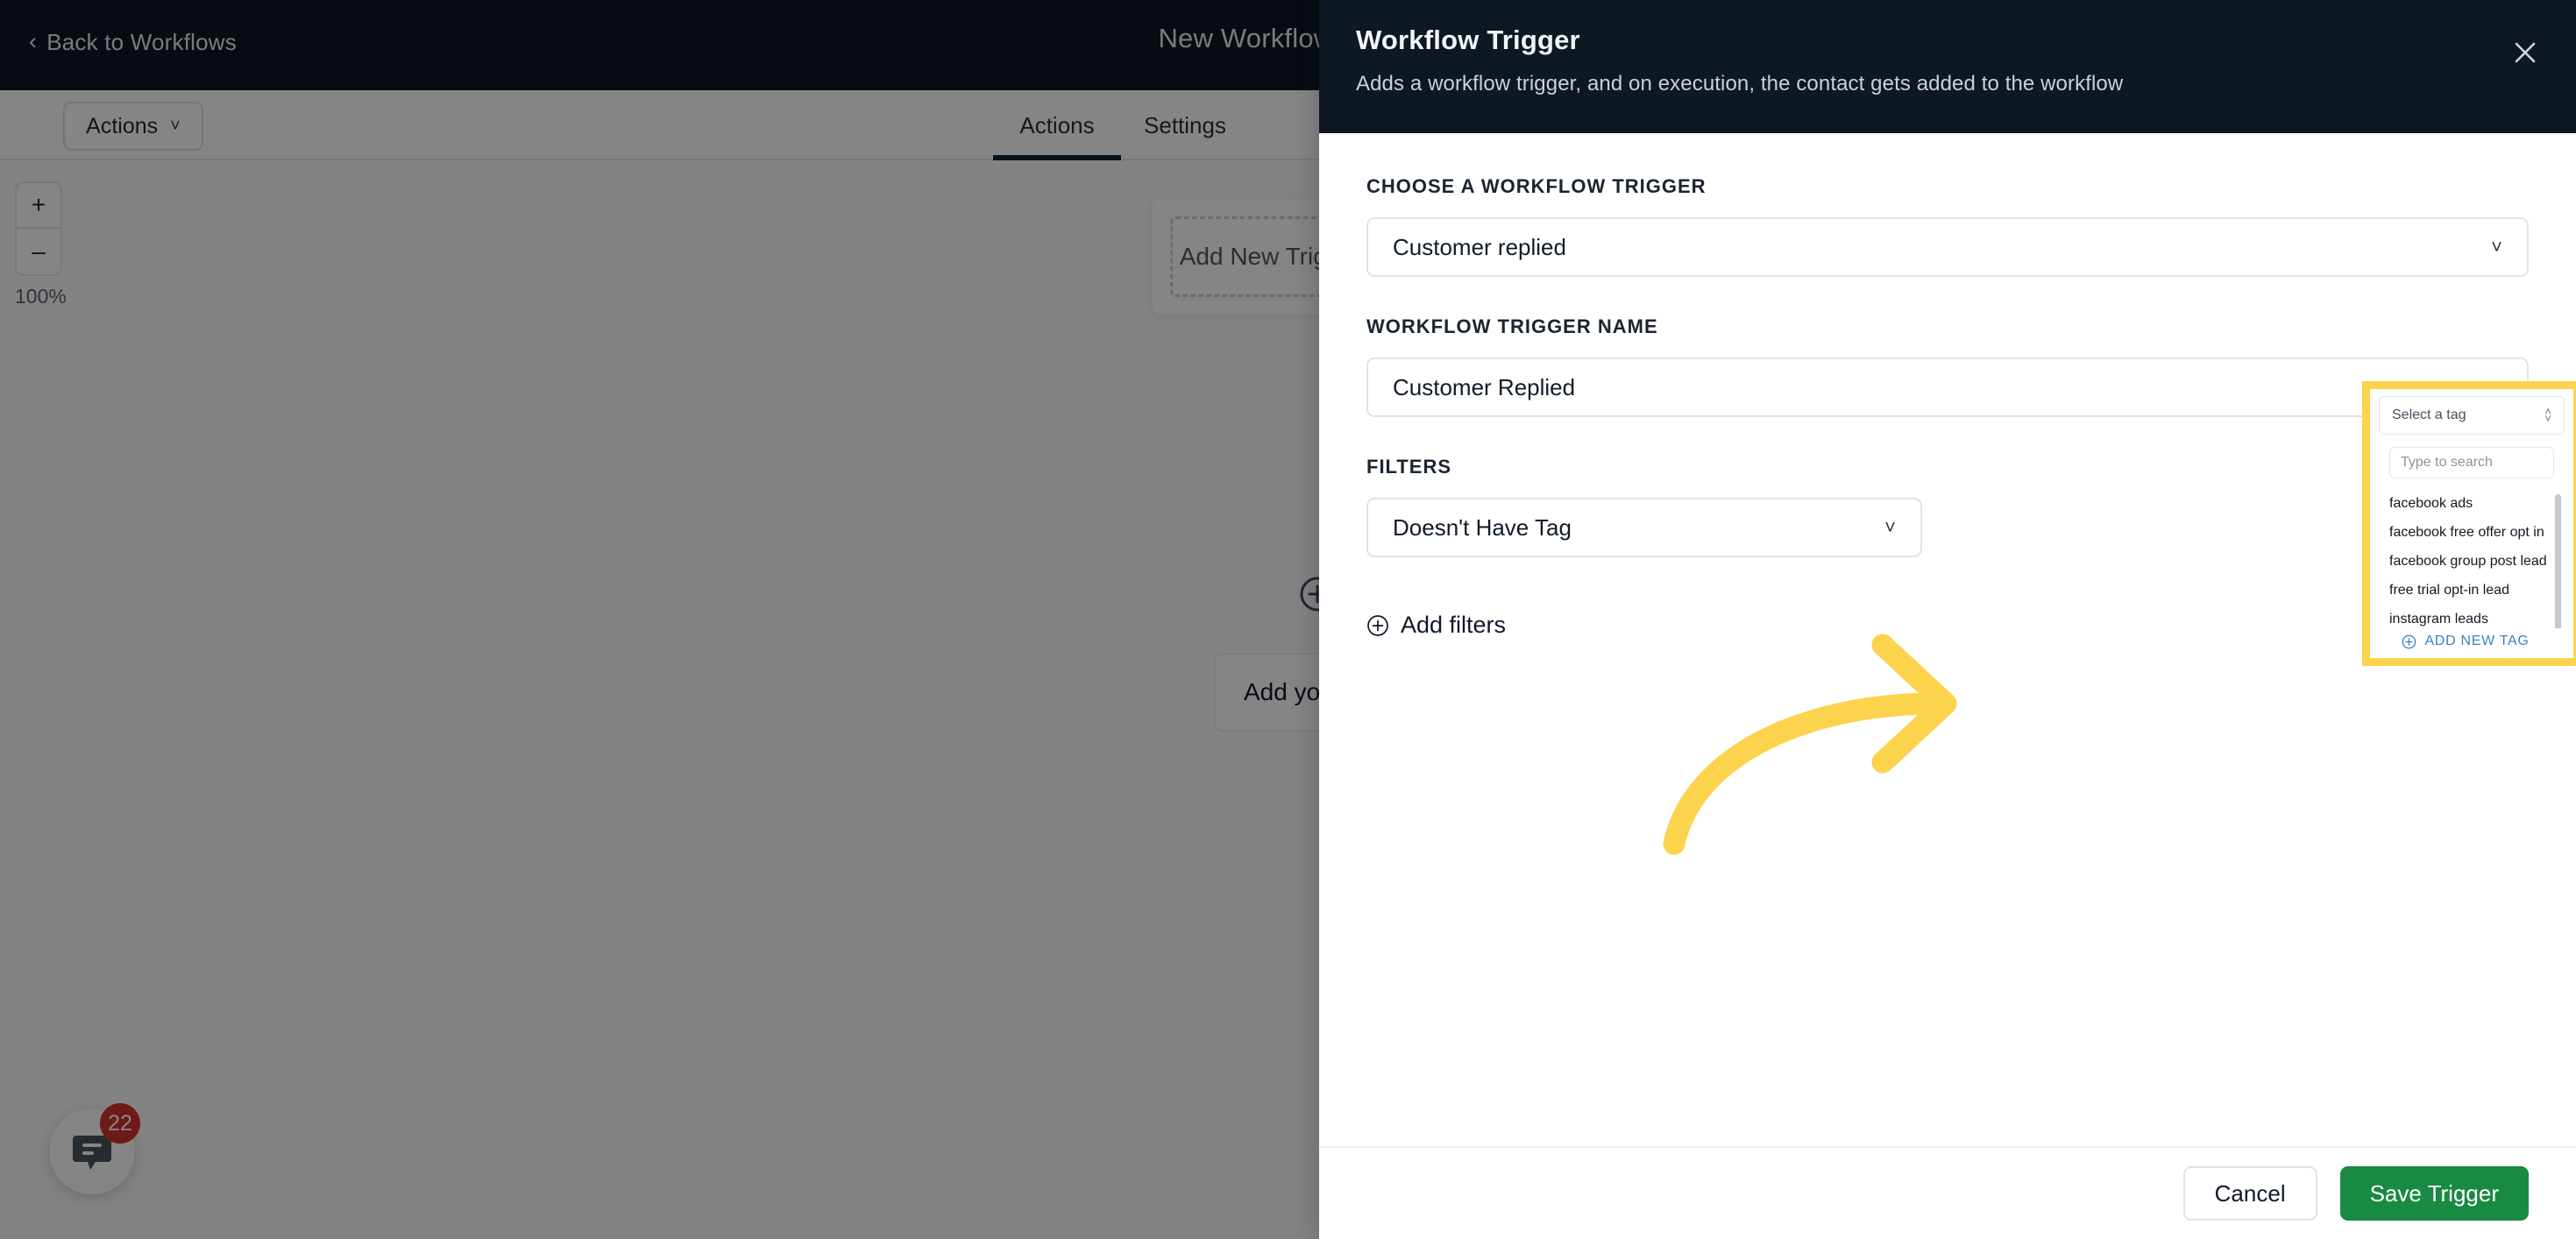 This screenshot has height=1239, width=2576. What do you see at coordinates (2429, 414) in the screenshot?
I see `tag-select-value: Select a tag` at bounding box center [2429, 414].